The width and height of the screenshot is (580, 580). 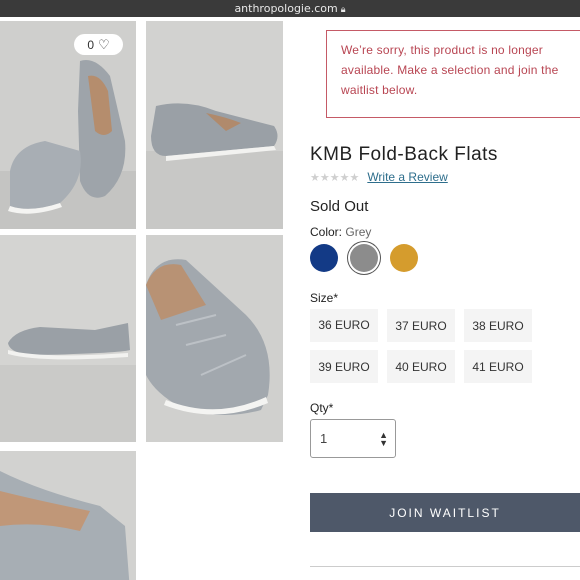 I want to click on quantity-select: 1 ▲ ▼, so click(x=353, y=438).